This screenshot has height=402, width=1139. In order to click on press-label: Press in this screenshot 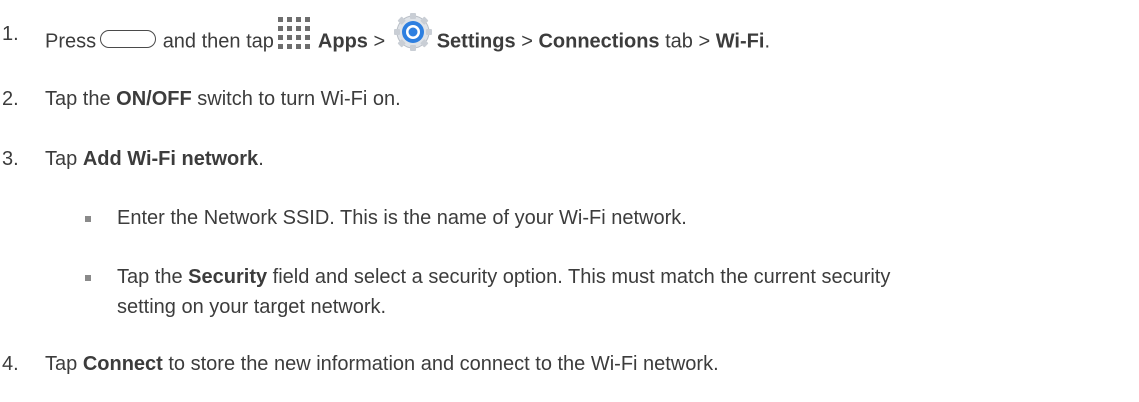, I will do `click(71, 41)`.